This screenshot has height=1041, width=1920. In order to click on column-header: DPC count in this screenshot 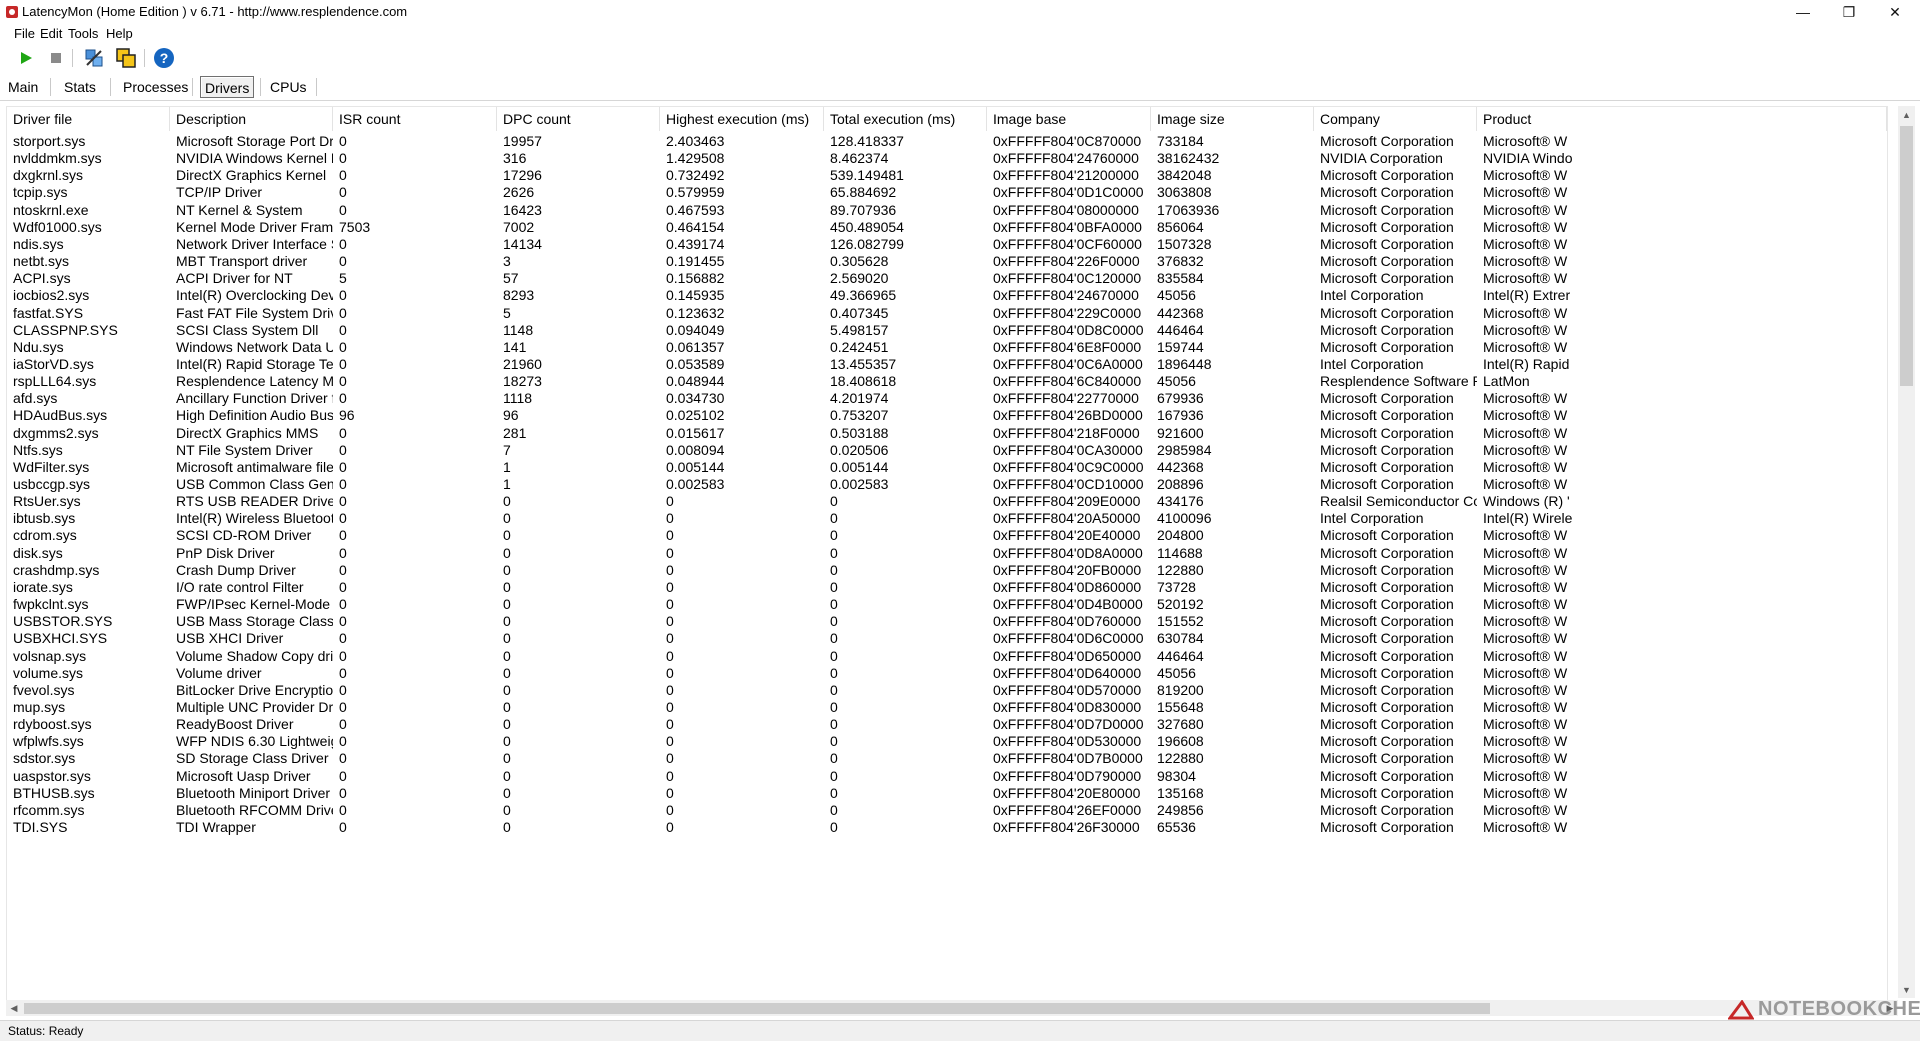, I will do `click(578, 119)`.